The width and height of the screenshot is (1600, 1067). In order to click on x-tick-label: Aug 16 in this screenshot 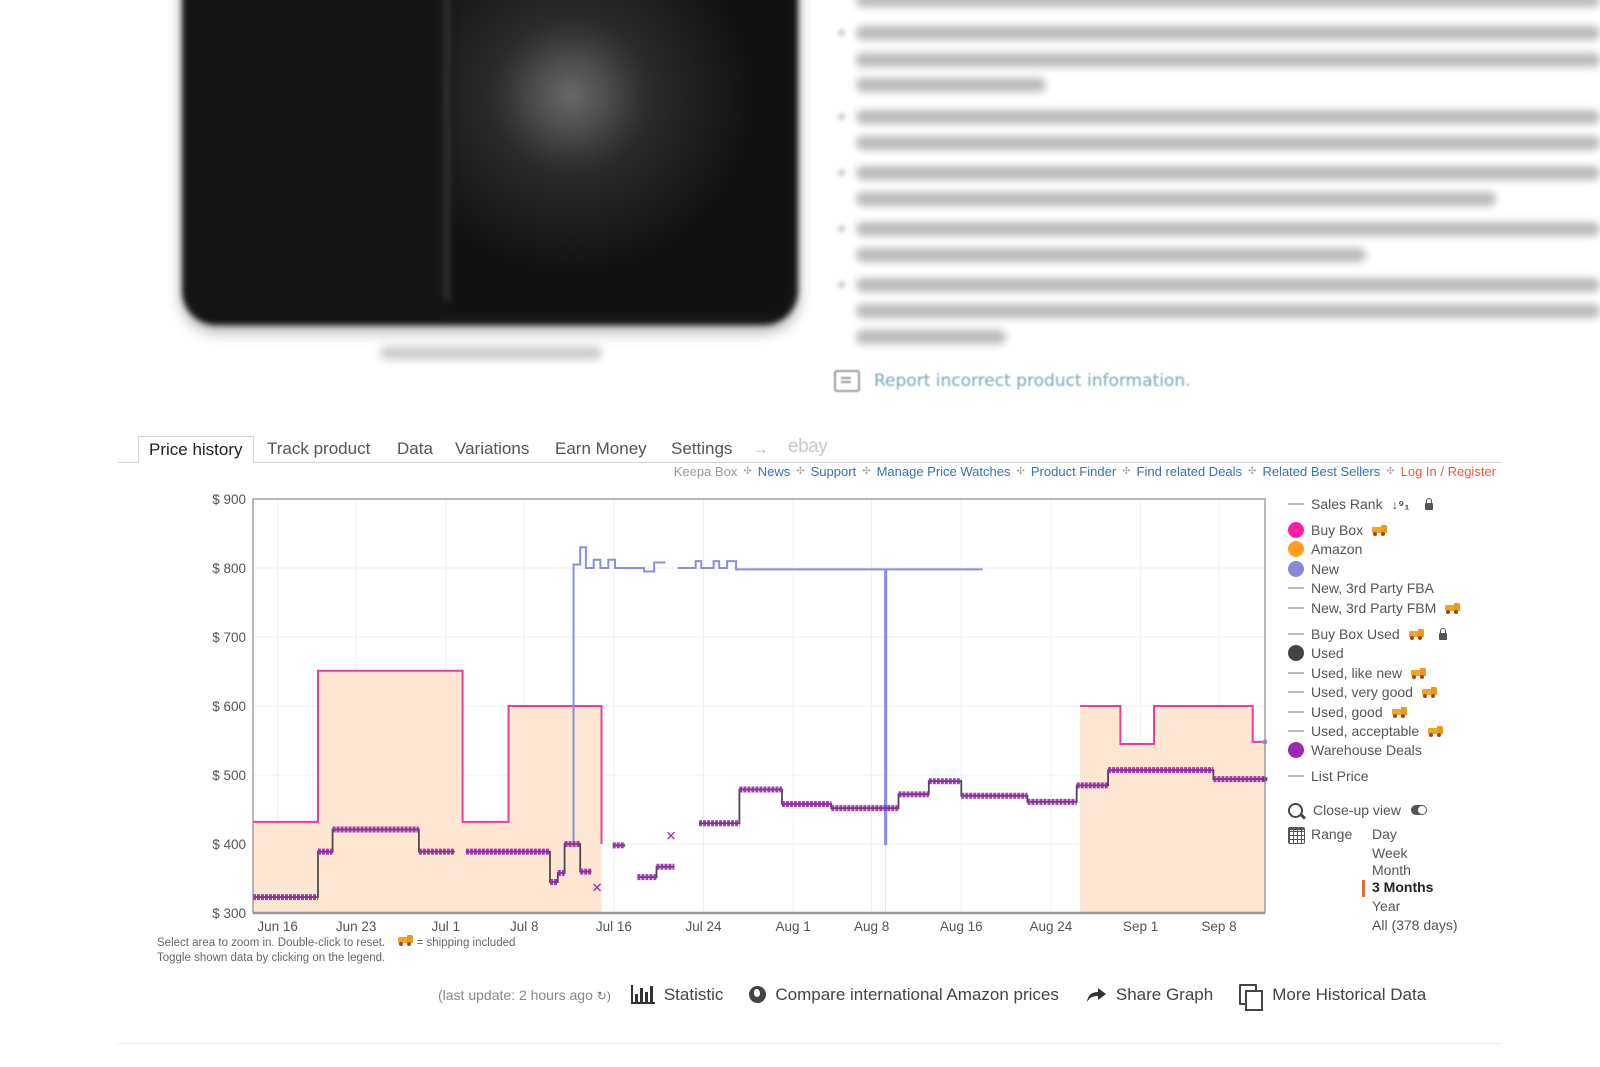, I will do `click(961, 926)`.